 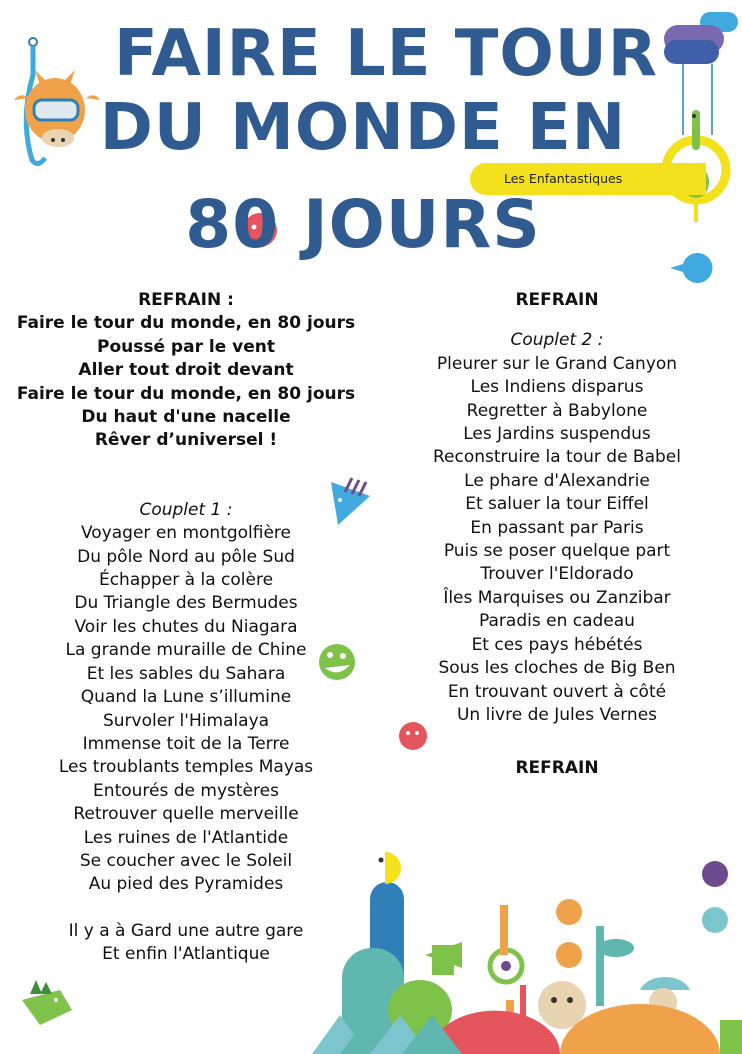 What do you see at coordinates (186, 837) in the screenshot?
I see `couplet-1-line: Les ruines de l'Atlantide` at bounding box center [186, 837].